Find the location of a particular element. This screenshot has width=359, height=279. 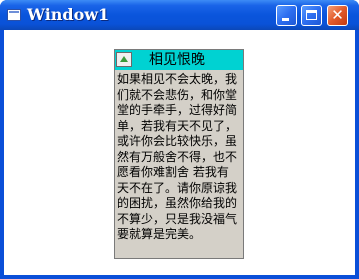

triangle-up-icon is located at coordinates (124, 59).